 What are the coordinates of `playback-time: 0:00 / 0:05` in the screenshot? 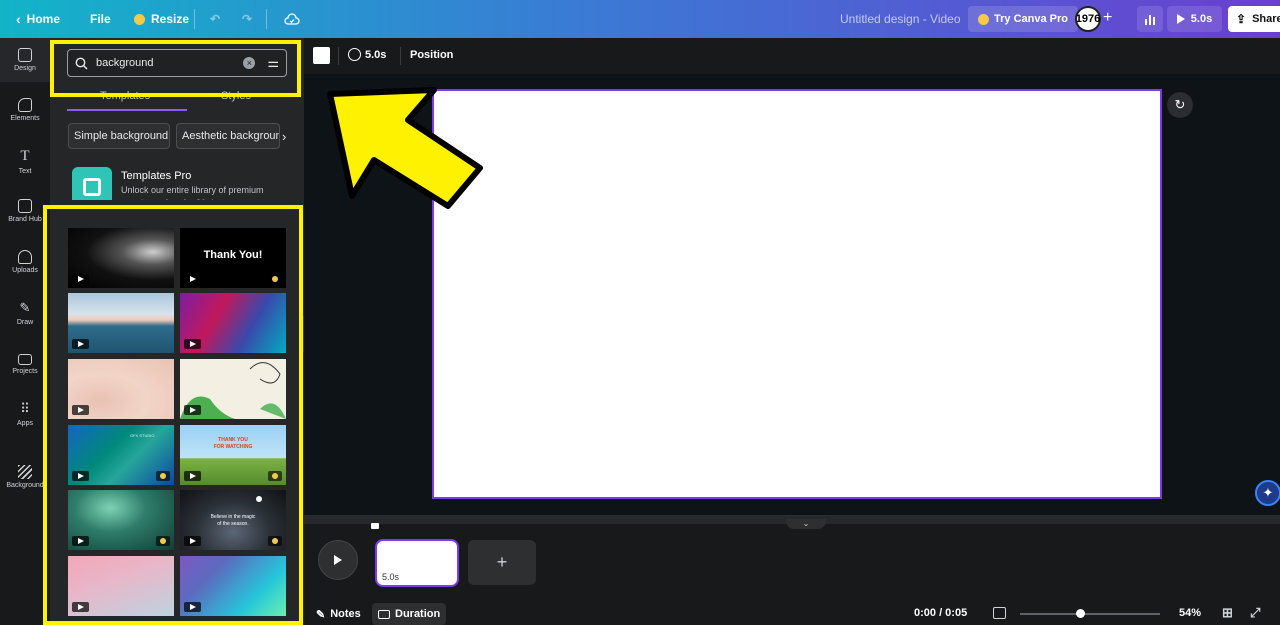 It's located at (941, 613).